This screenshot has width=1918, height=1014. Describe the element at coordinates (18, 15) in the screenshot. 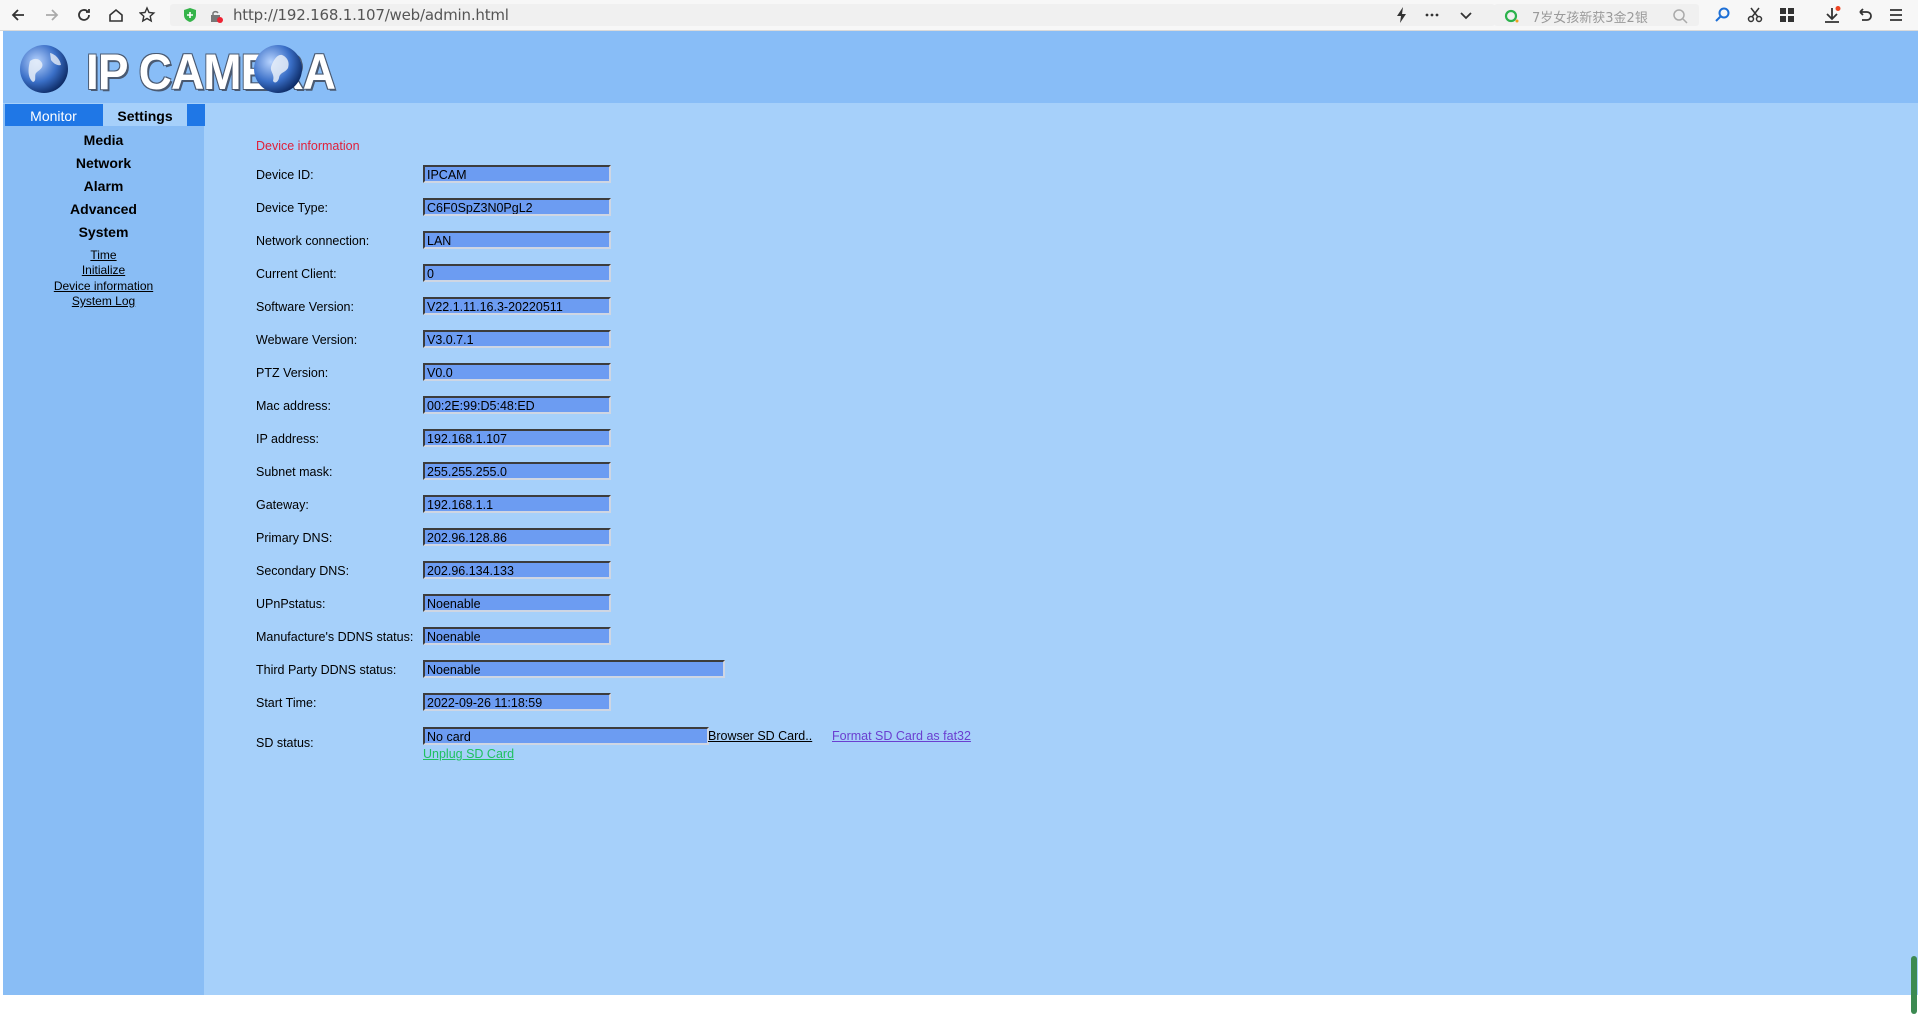

I see `back-icon` at that location.